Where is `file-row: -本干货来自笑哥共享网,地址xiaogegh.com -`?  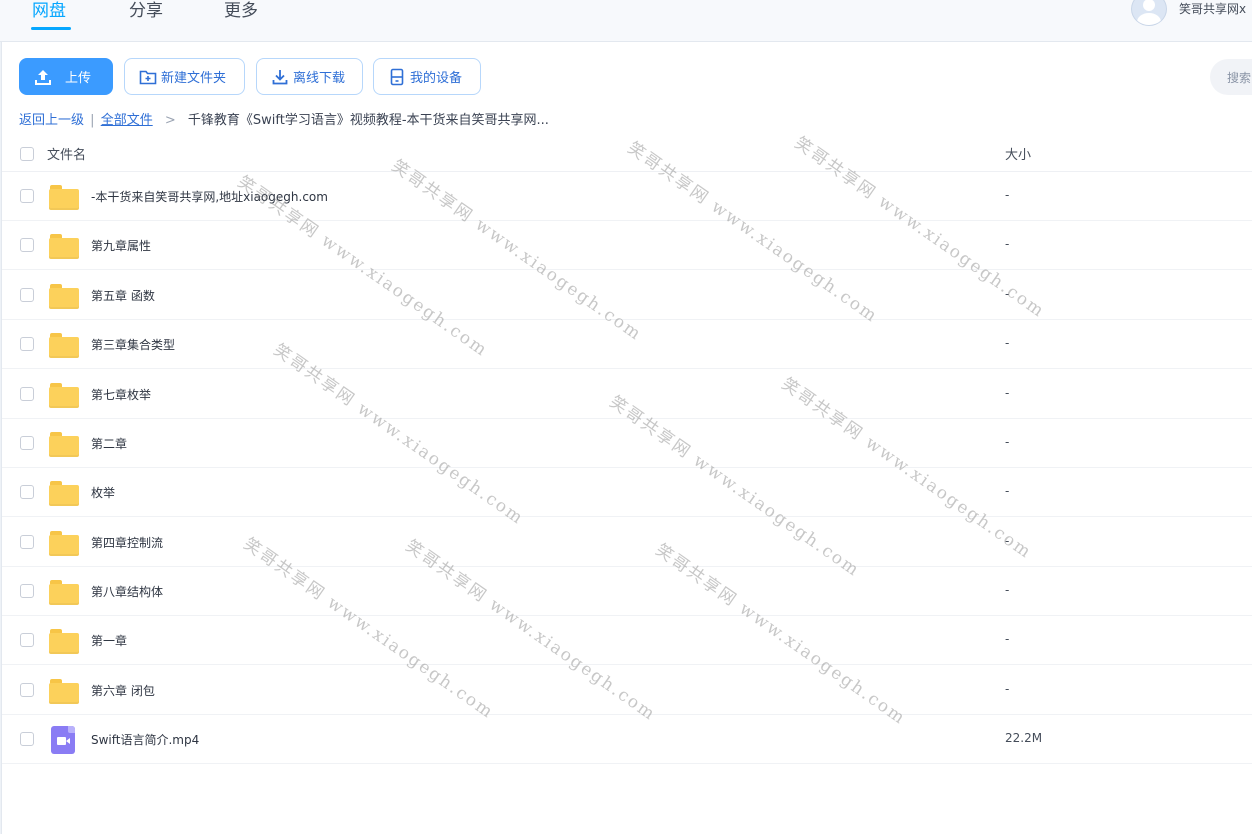 file-row: -本干货来自笑哥共享网,地址xiaogegh.com - is located at coordinates (627, 196).